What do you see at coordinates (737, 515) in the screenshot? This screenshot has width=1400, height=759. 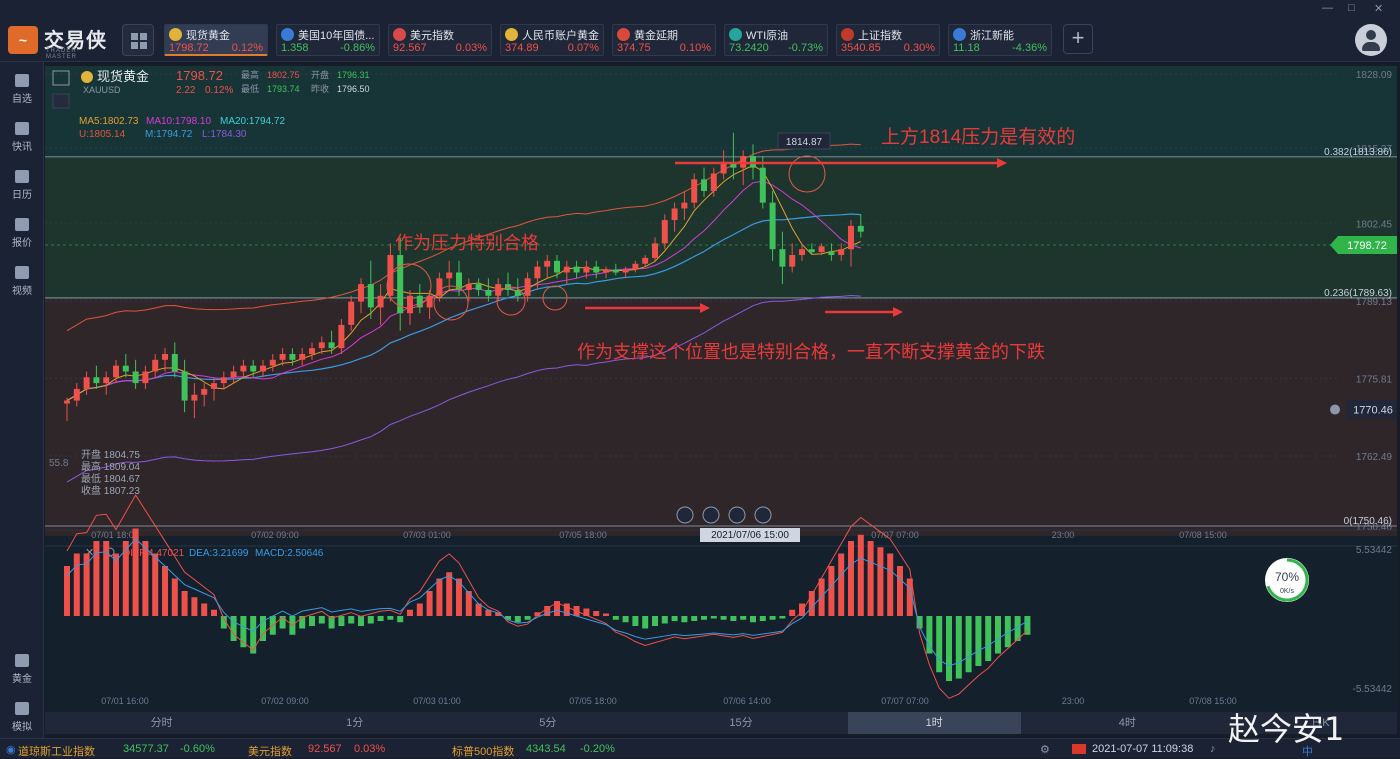 I see `next-icon` at bounding box center [737, 515].